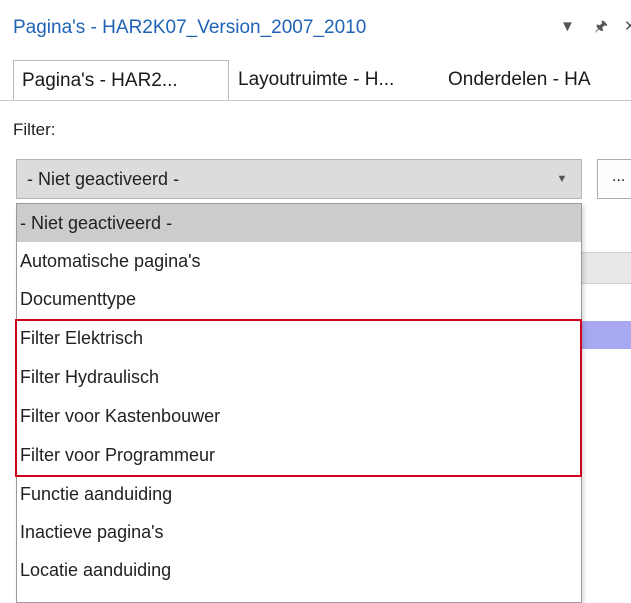 The width and height of the screenshot is (631, 603). I want to click on background-header-strip, so click(606, 268).